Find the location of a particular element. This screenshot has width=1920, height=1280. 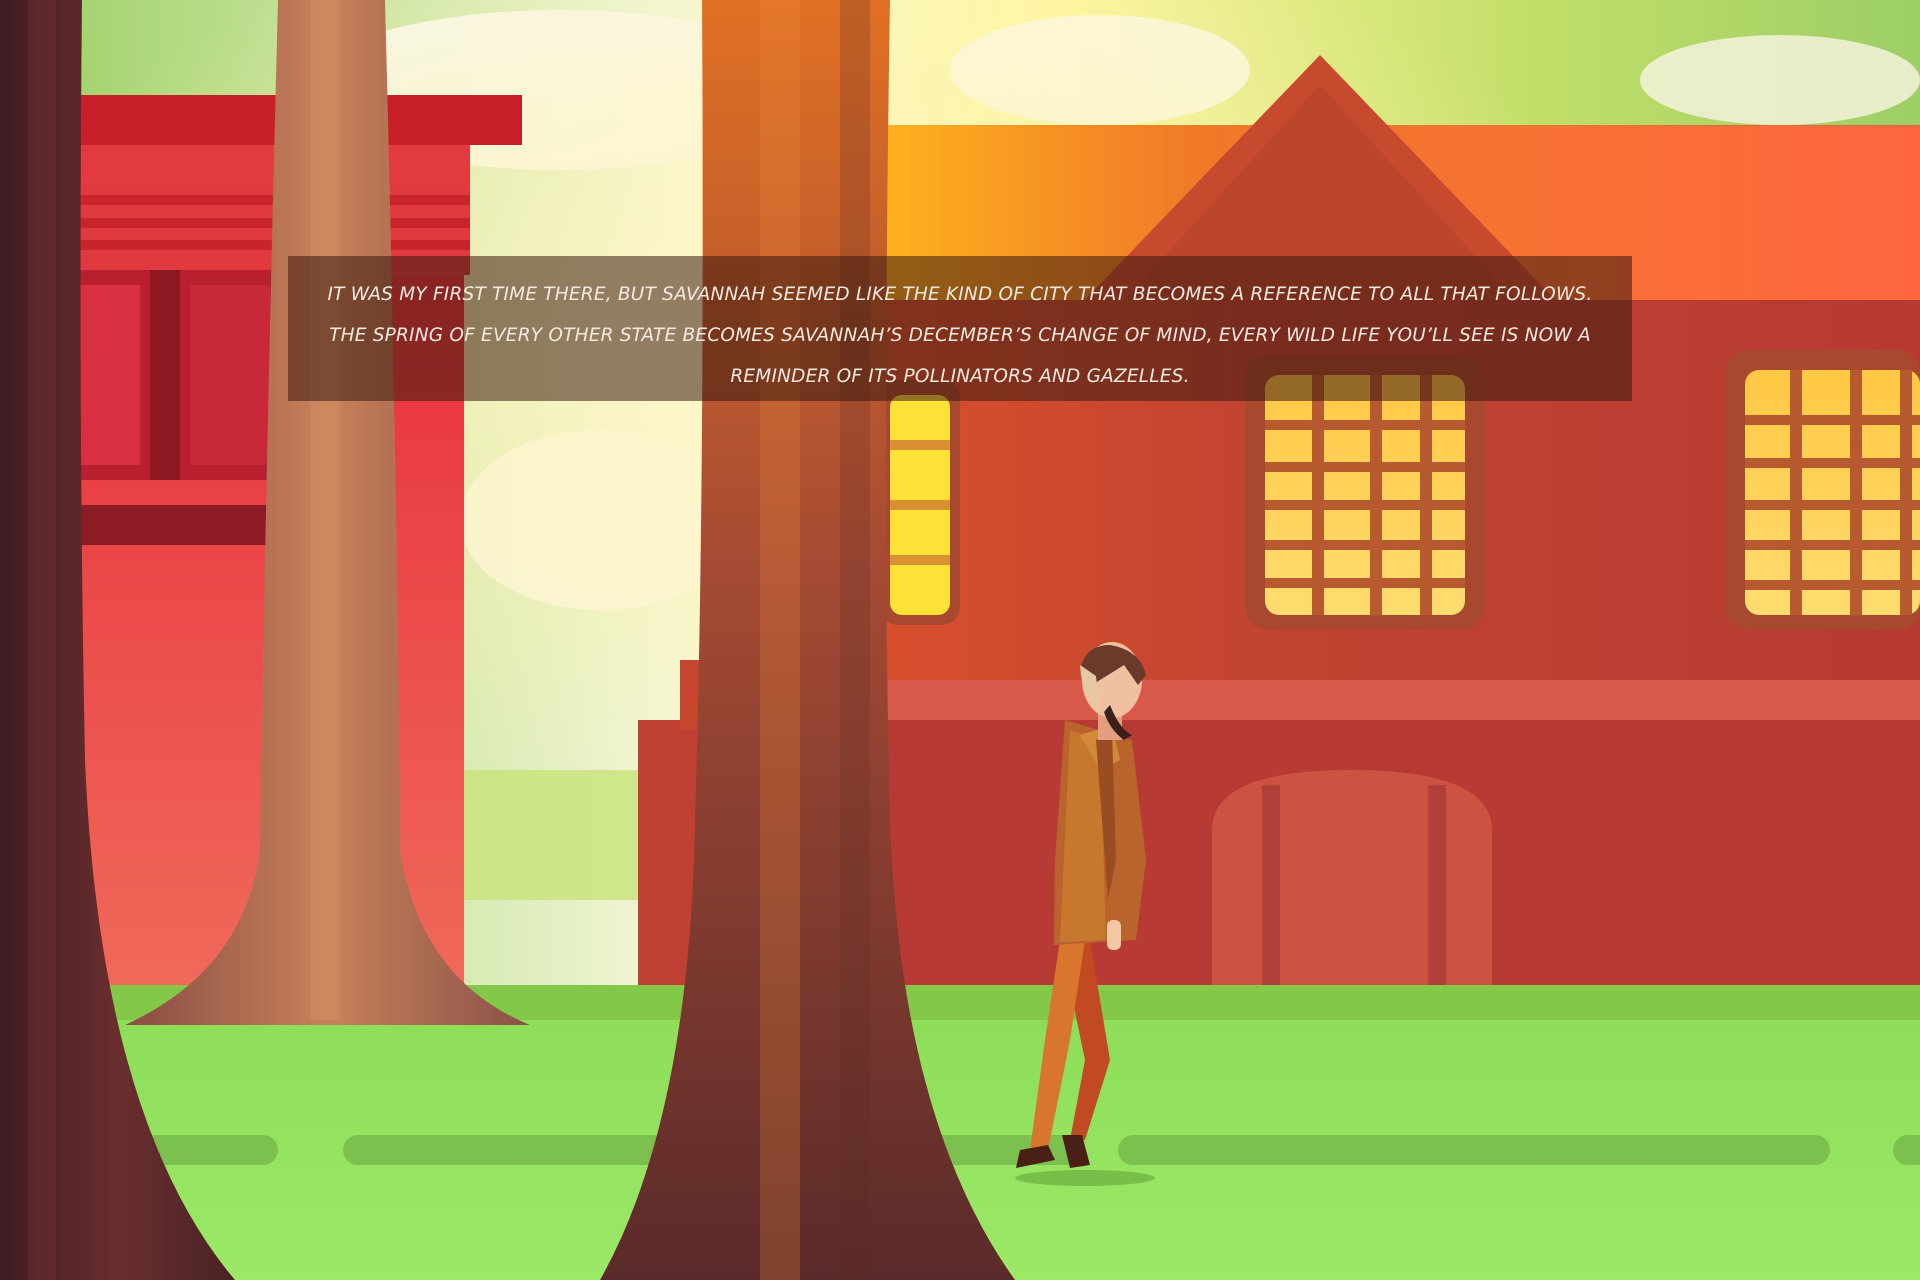

door is located at coordinates (1352, 880).